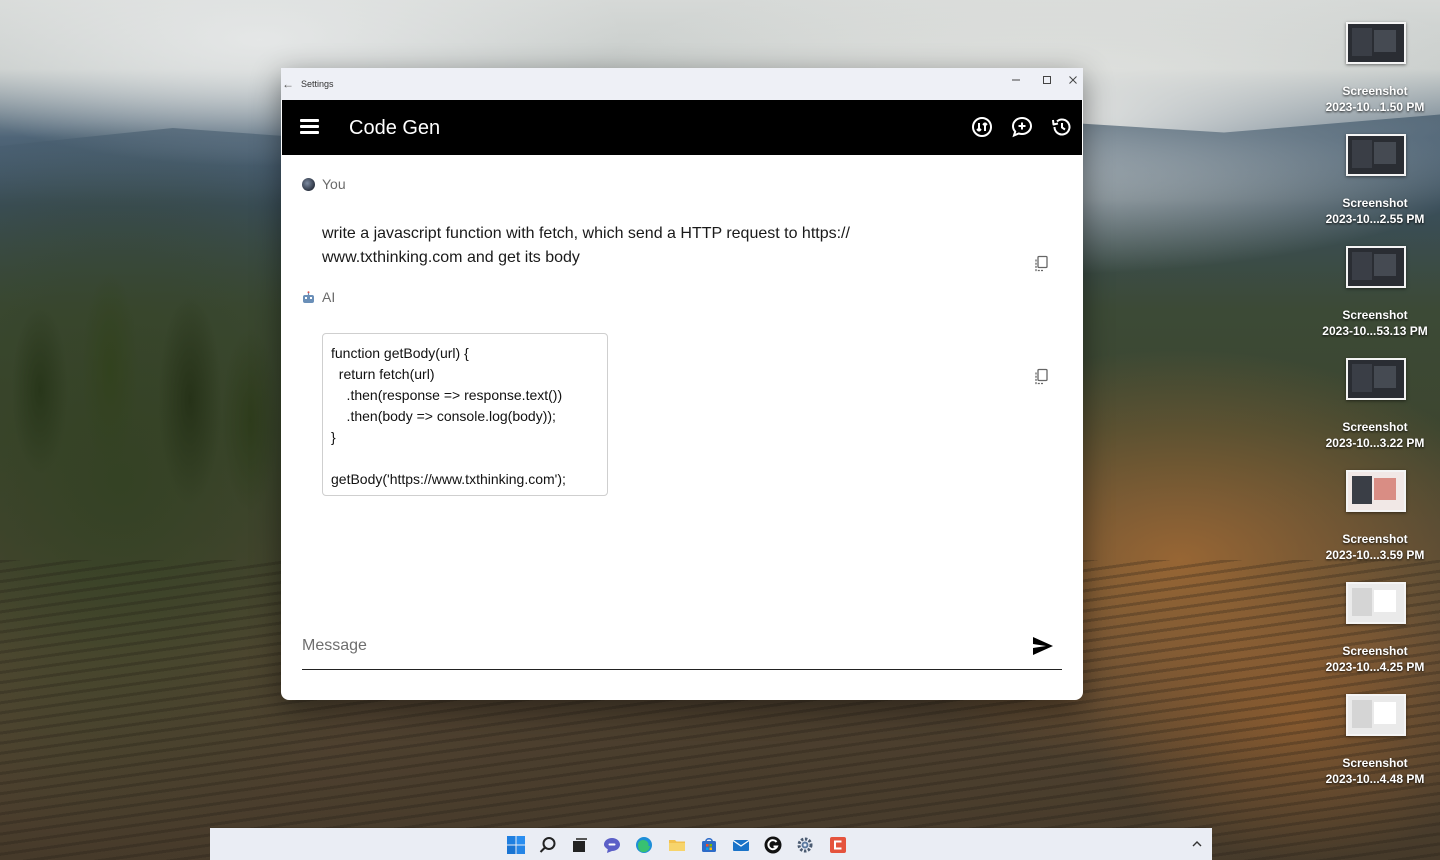  Describe the element at coordinates (308, 184) in the screenshot. I see `user-avatar` at that location.